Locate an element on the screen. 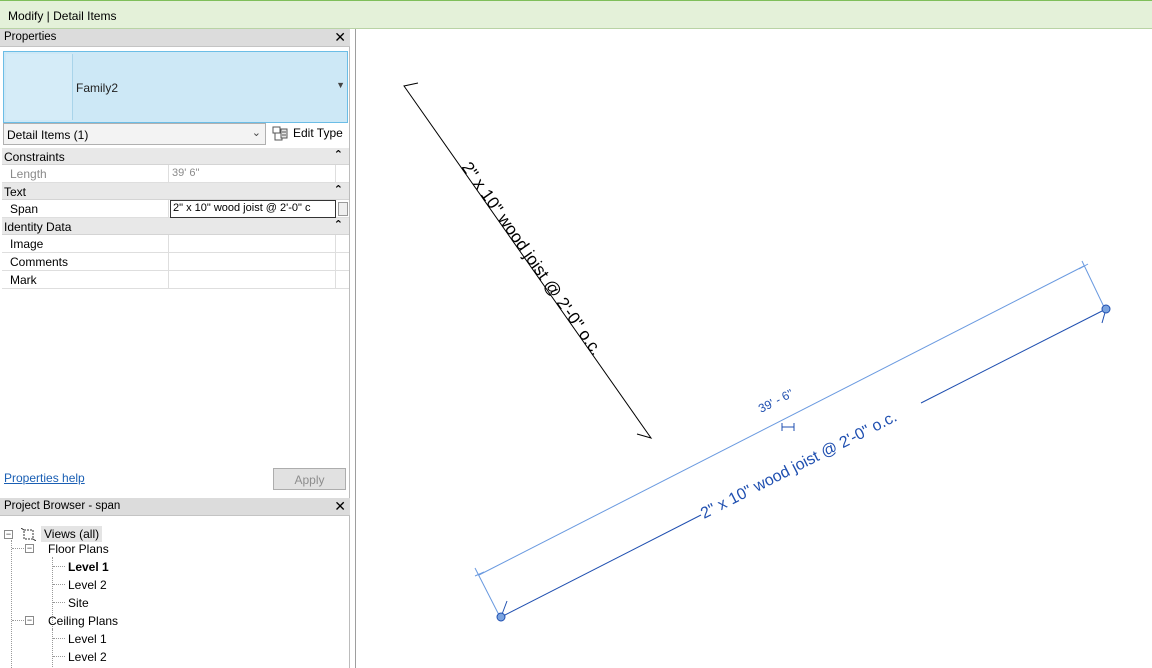 The width and height of the screenshot is (1152, 668). mark-value-field is located at coordinates (253, 280).